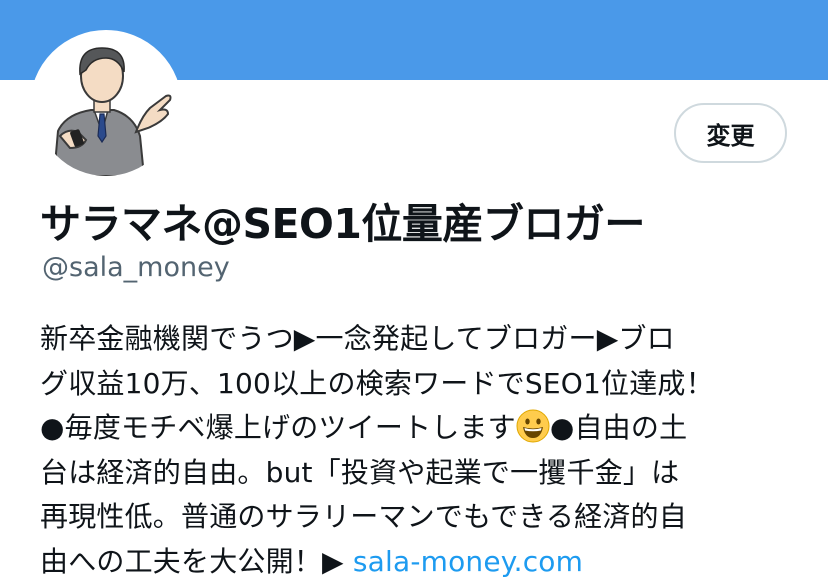 The height and width of the screenshot is (585, 828). Describe the element at coordinates (136, 267) in the screenshot. I see `profile-handle: @sala_money` at that location.